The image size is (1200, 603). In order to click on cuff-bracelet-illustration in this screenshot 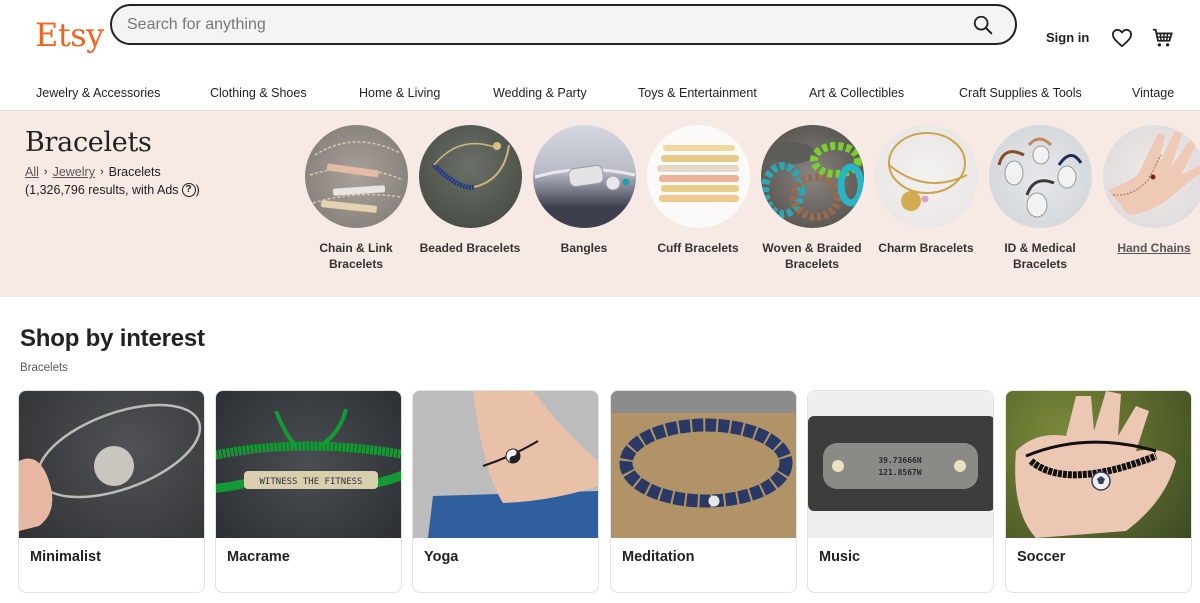, I will do `click(697, 173)`.